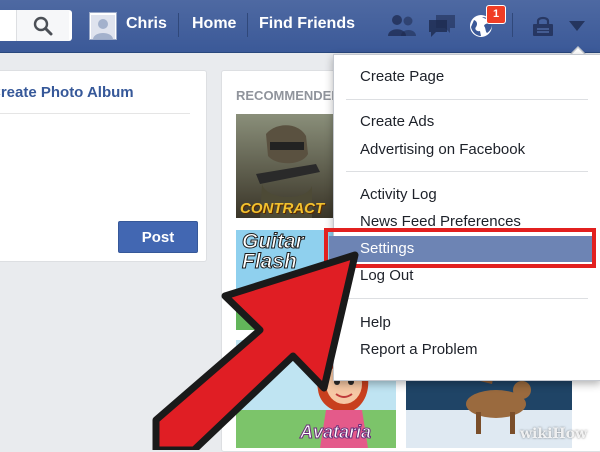  I want to click on watermark: wikiHow, so click(554, 434).